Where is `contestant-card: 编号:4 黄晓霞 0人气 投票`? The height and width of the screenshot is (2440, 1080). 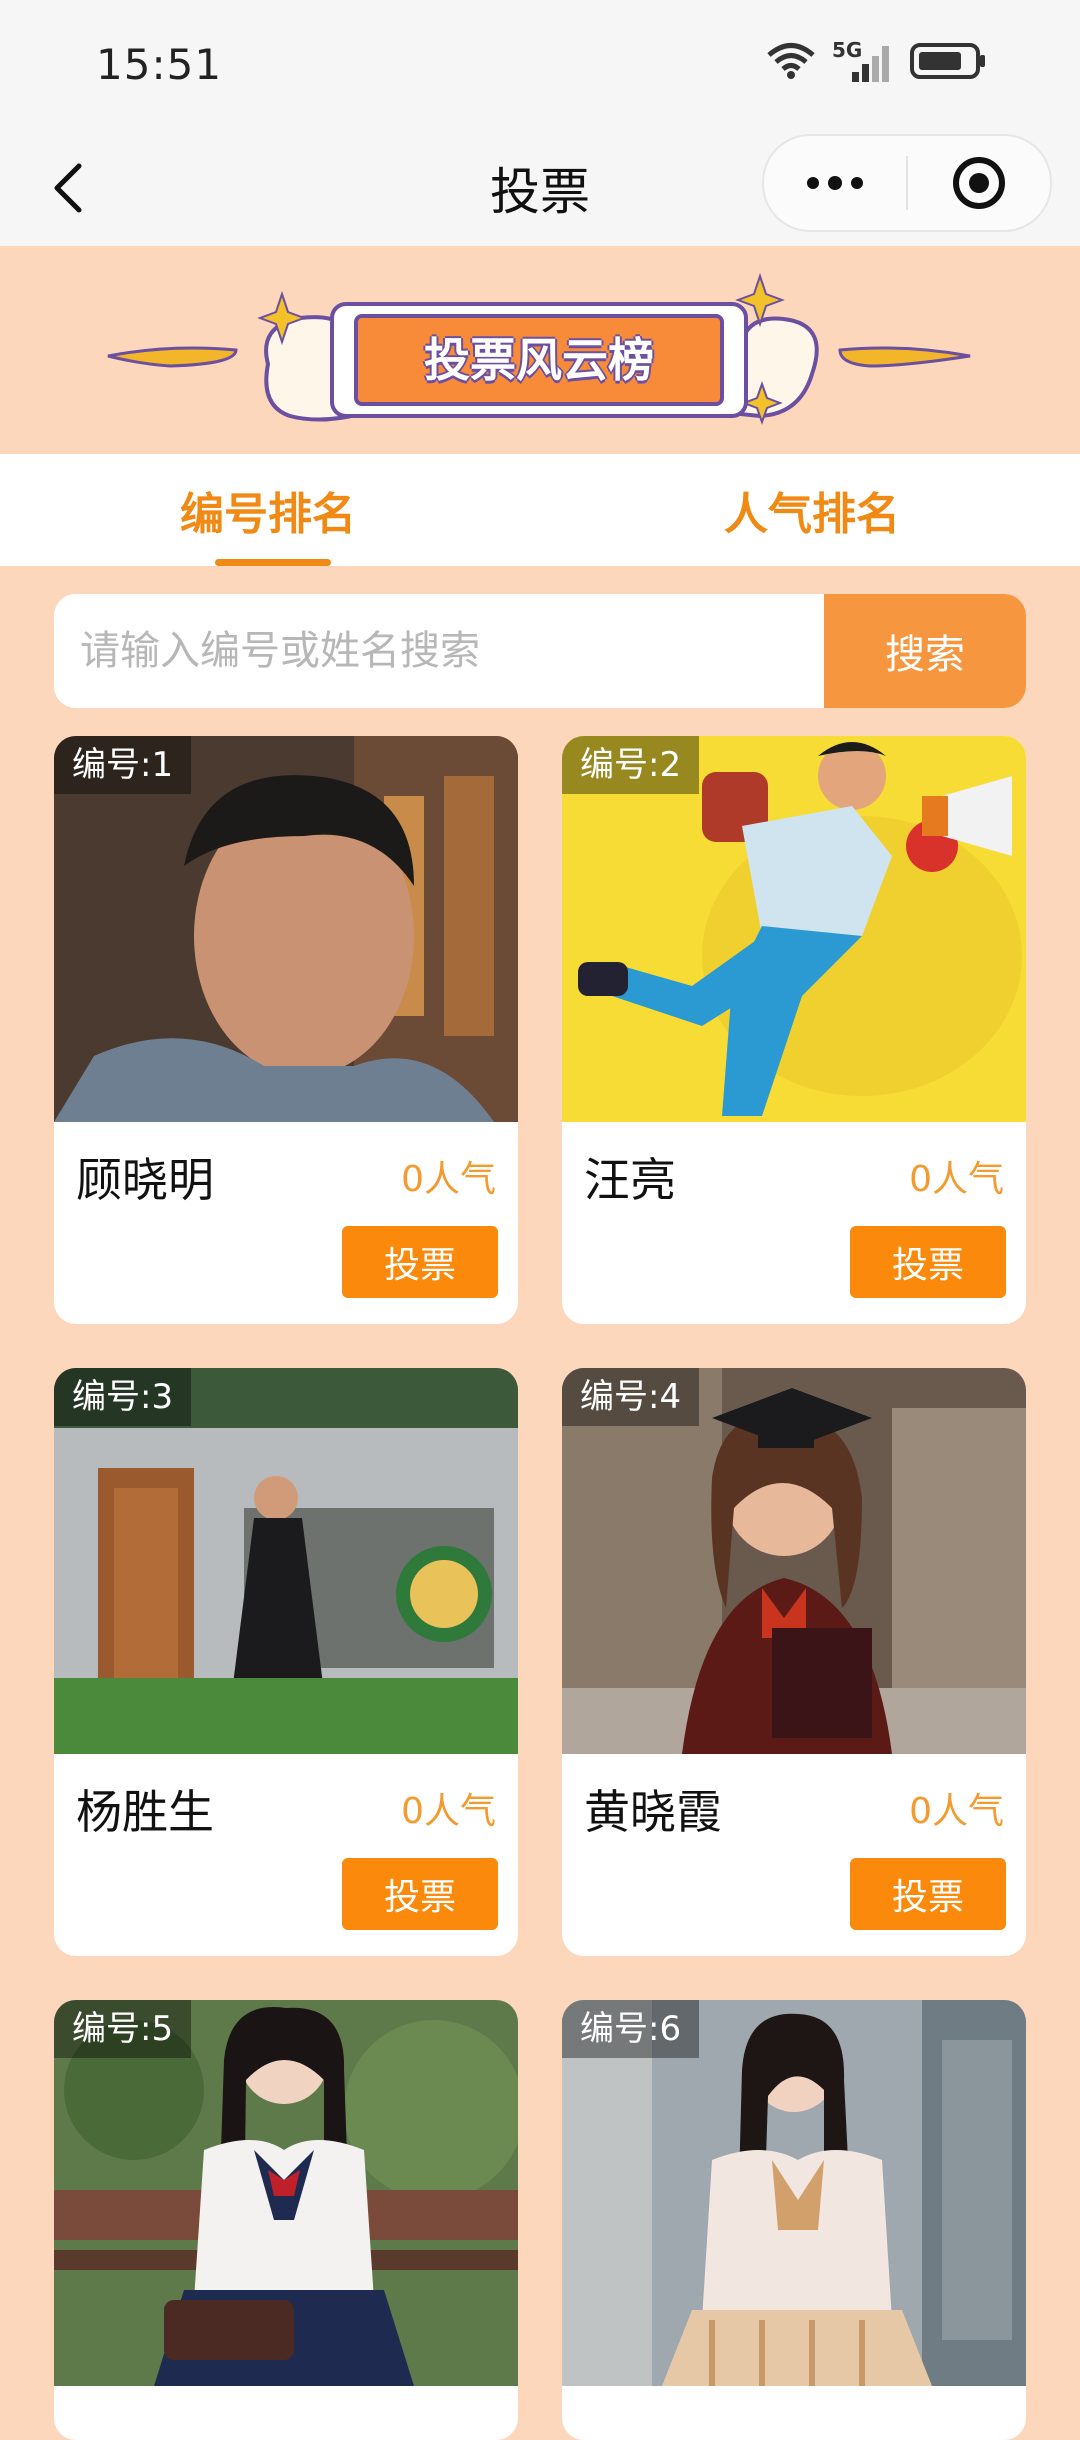 contestant-card: 编号:4 黄晓霞 0人气 投票 is located at coordinates (794, 1662).